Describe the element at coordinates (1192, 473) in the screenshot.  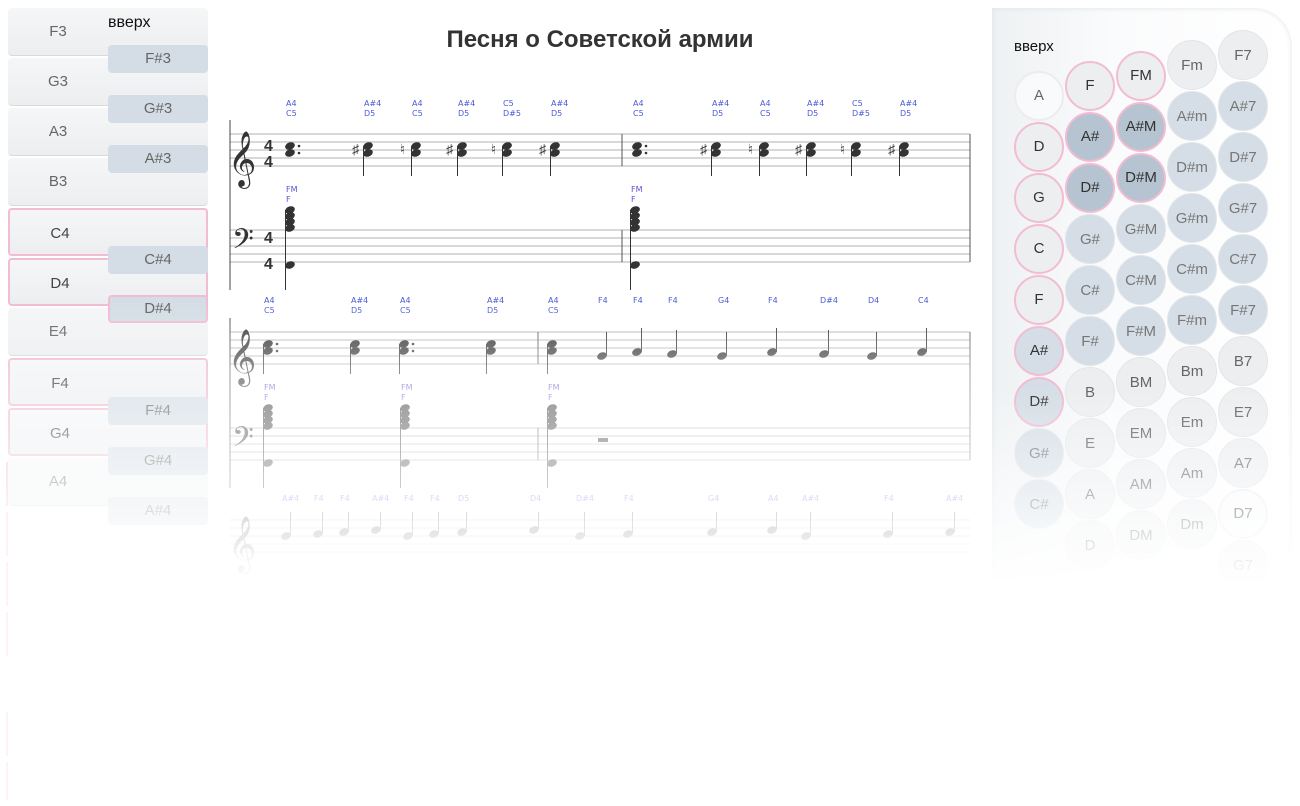
I see `chord-button: Am` at that location.